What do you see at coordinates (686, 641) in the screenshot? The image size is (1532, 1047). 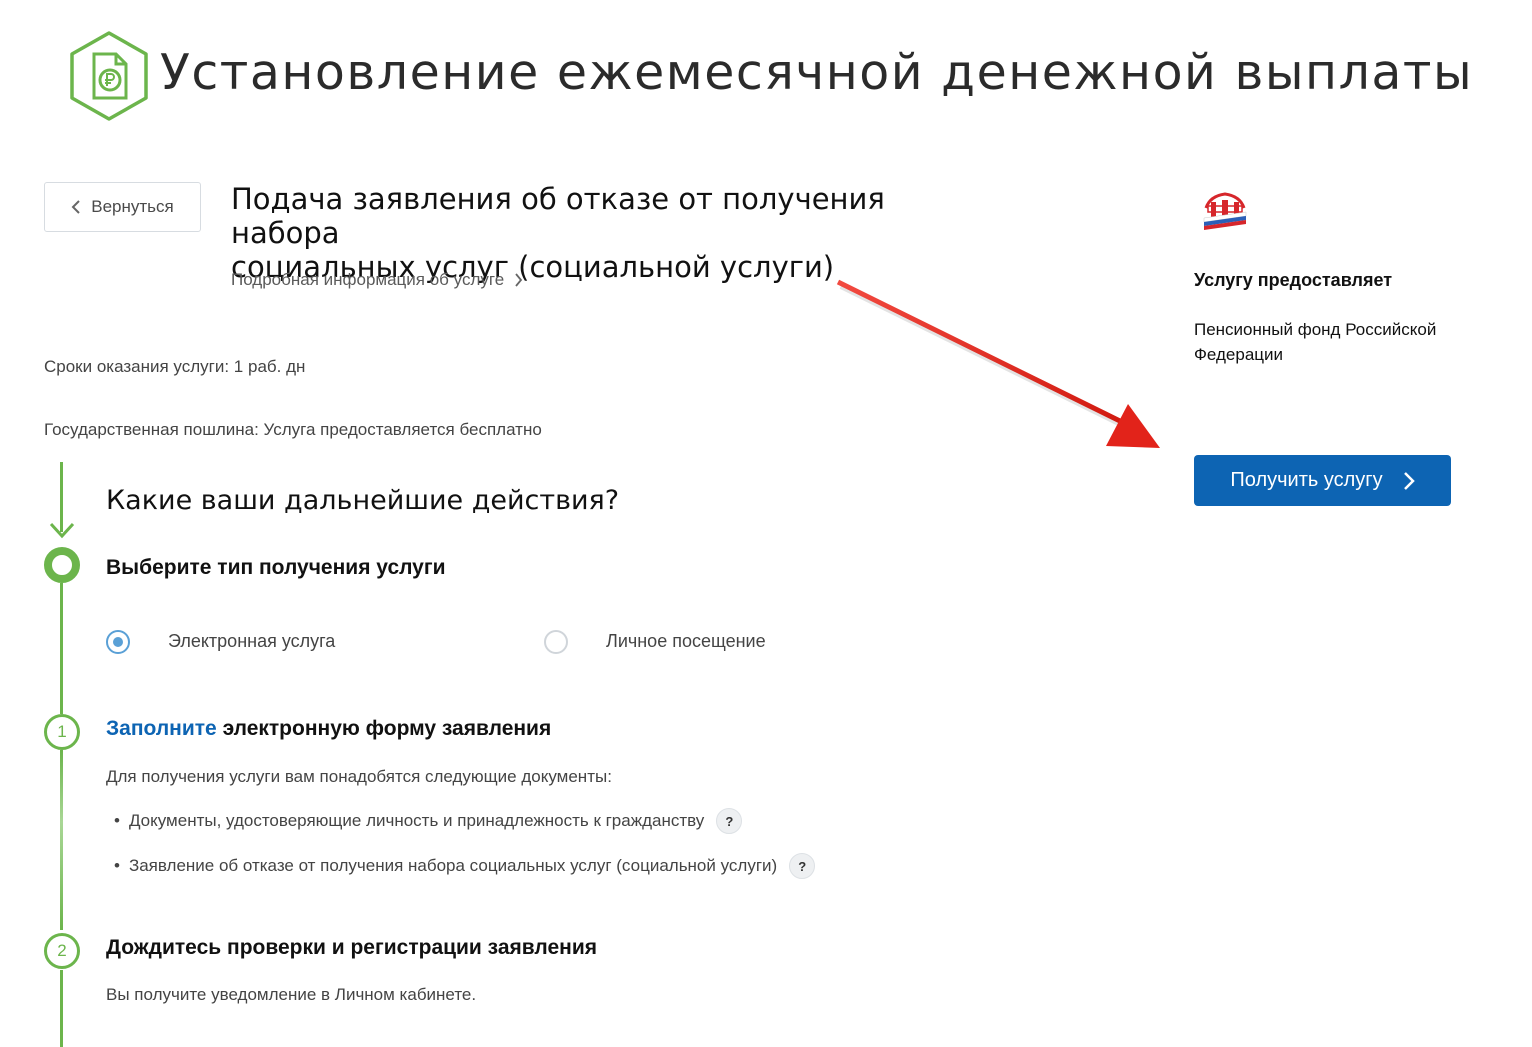 I see `radio-personal-visit-label: Личное посещение` at bounding box center [686, 641].